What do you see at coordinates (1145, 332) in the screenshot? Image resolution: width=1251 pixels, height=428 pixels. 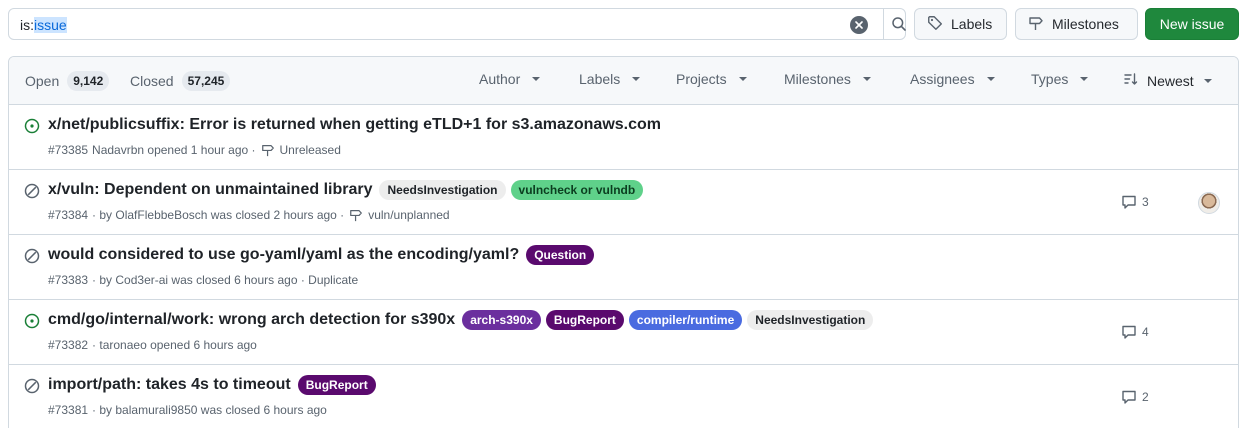 I see `comment-count: 4` at bounding box center [1145, 332].